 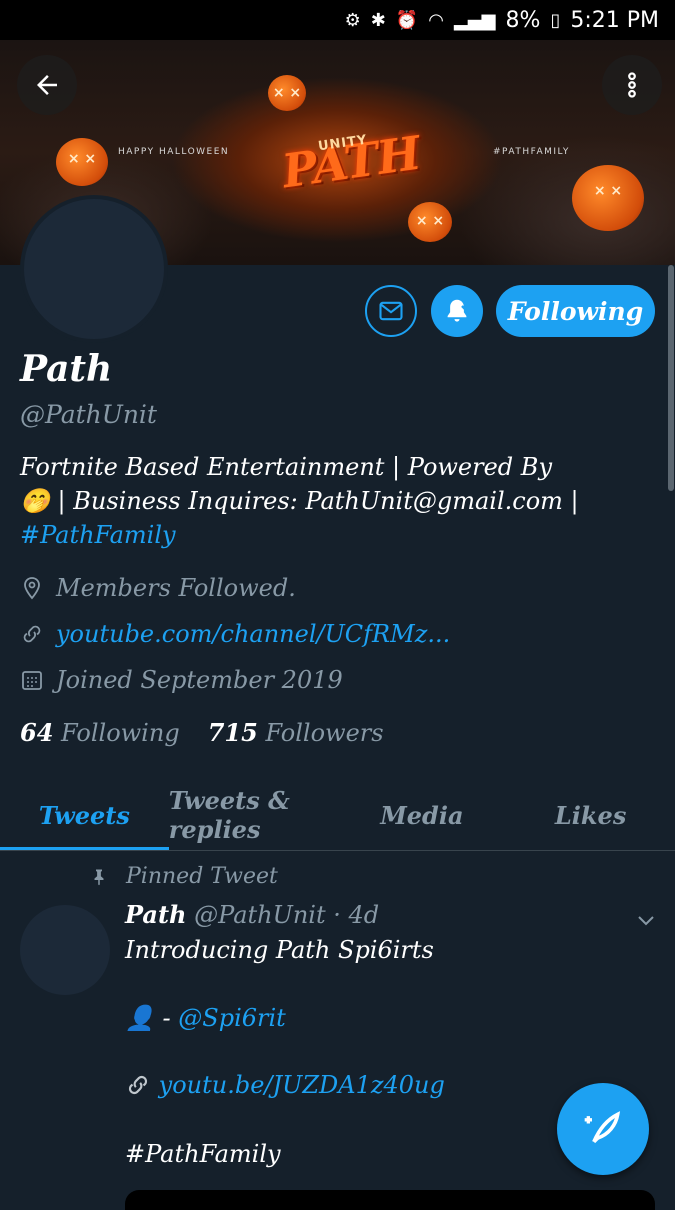 I want to click on followers-count-link: 715 Followers, so click(x=296, y=732).